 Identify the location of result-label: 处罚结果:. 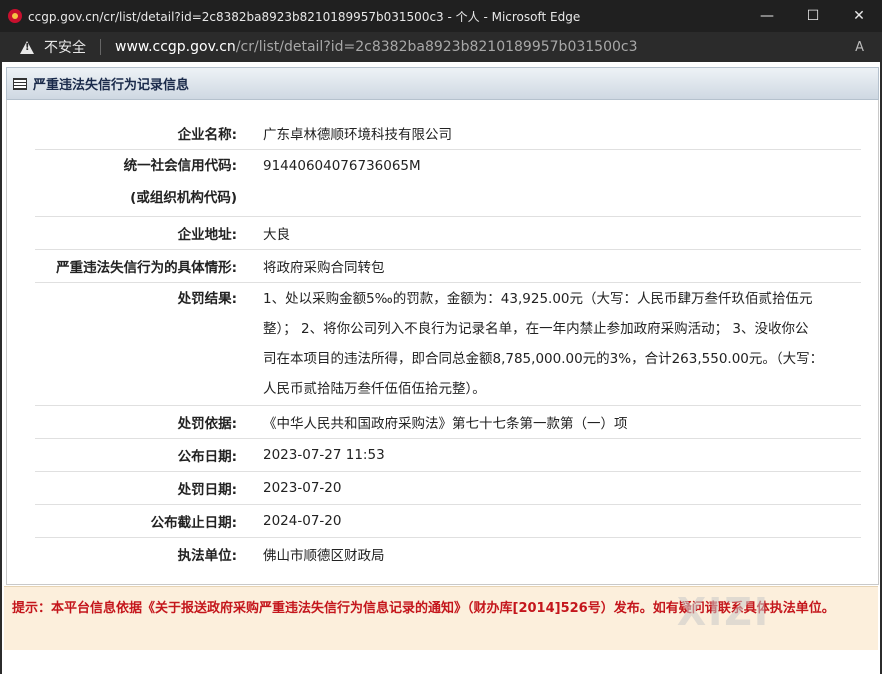
(207, 299).